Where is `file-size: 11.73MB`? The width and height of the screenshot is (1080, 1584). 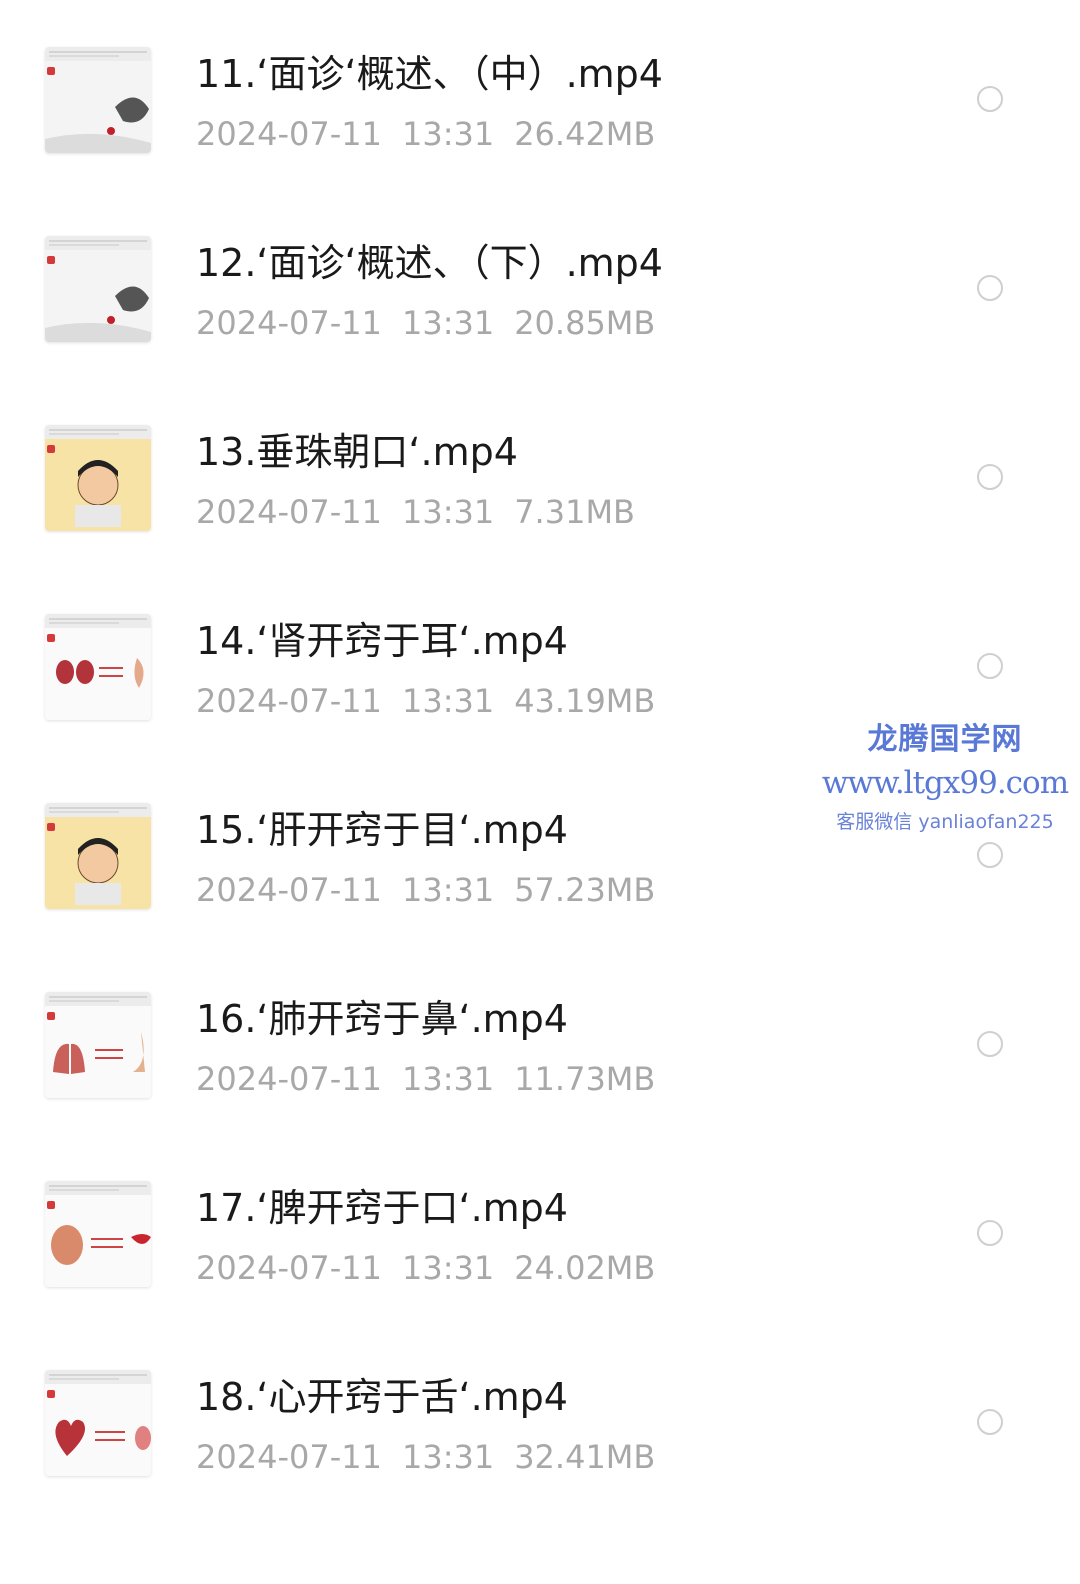
file-size: 11.73MB is located at coordinates (585, 1079).